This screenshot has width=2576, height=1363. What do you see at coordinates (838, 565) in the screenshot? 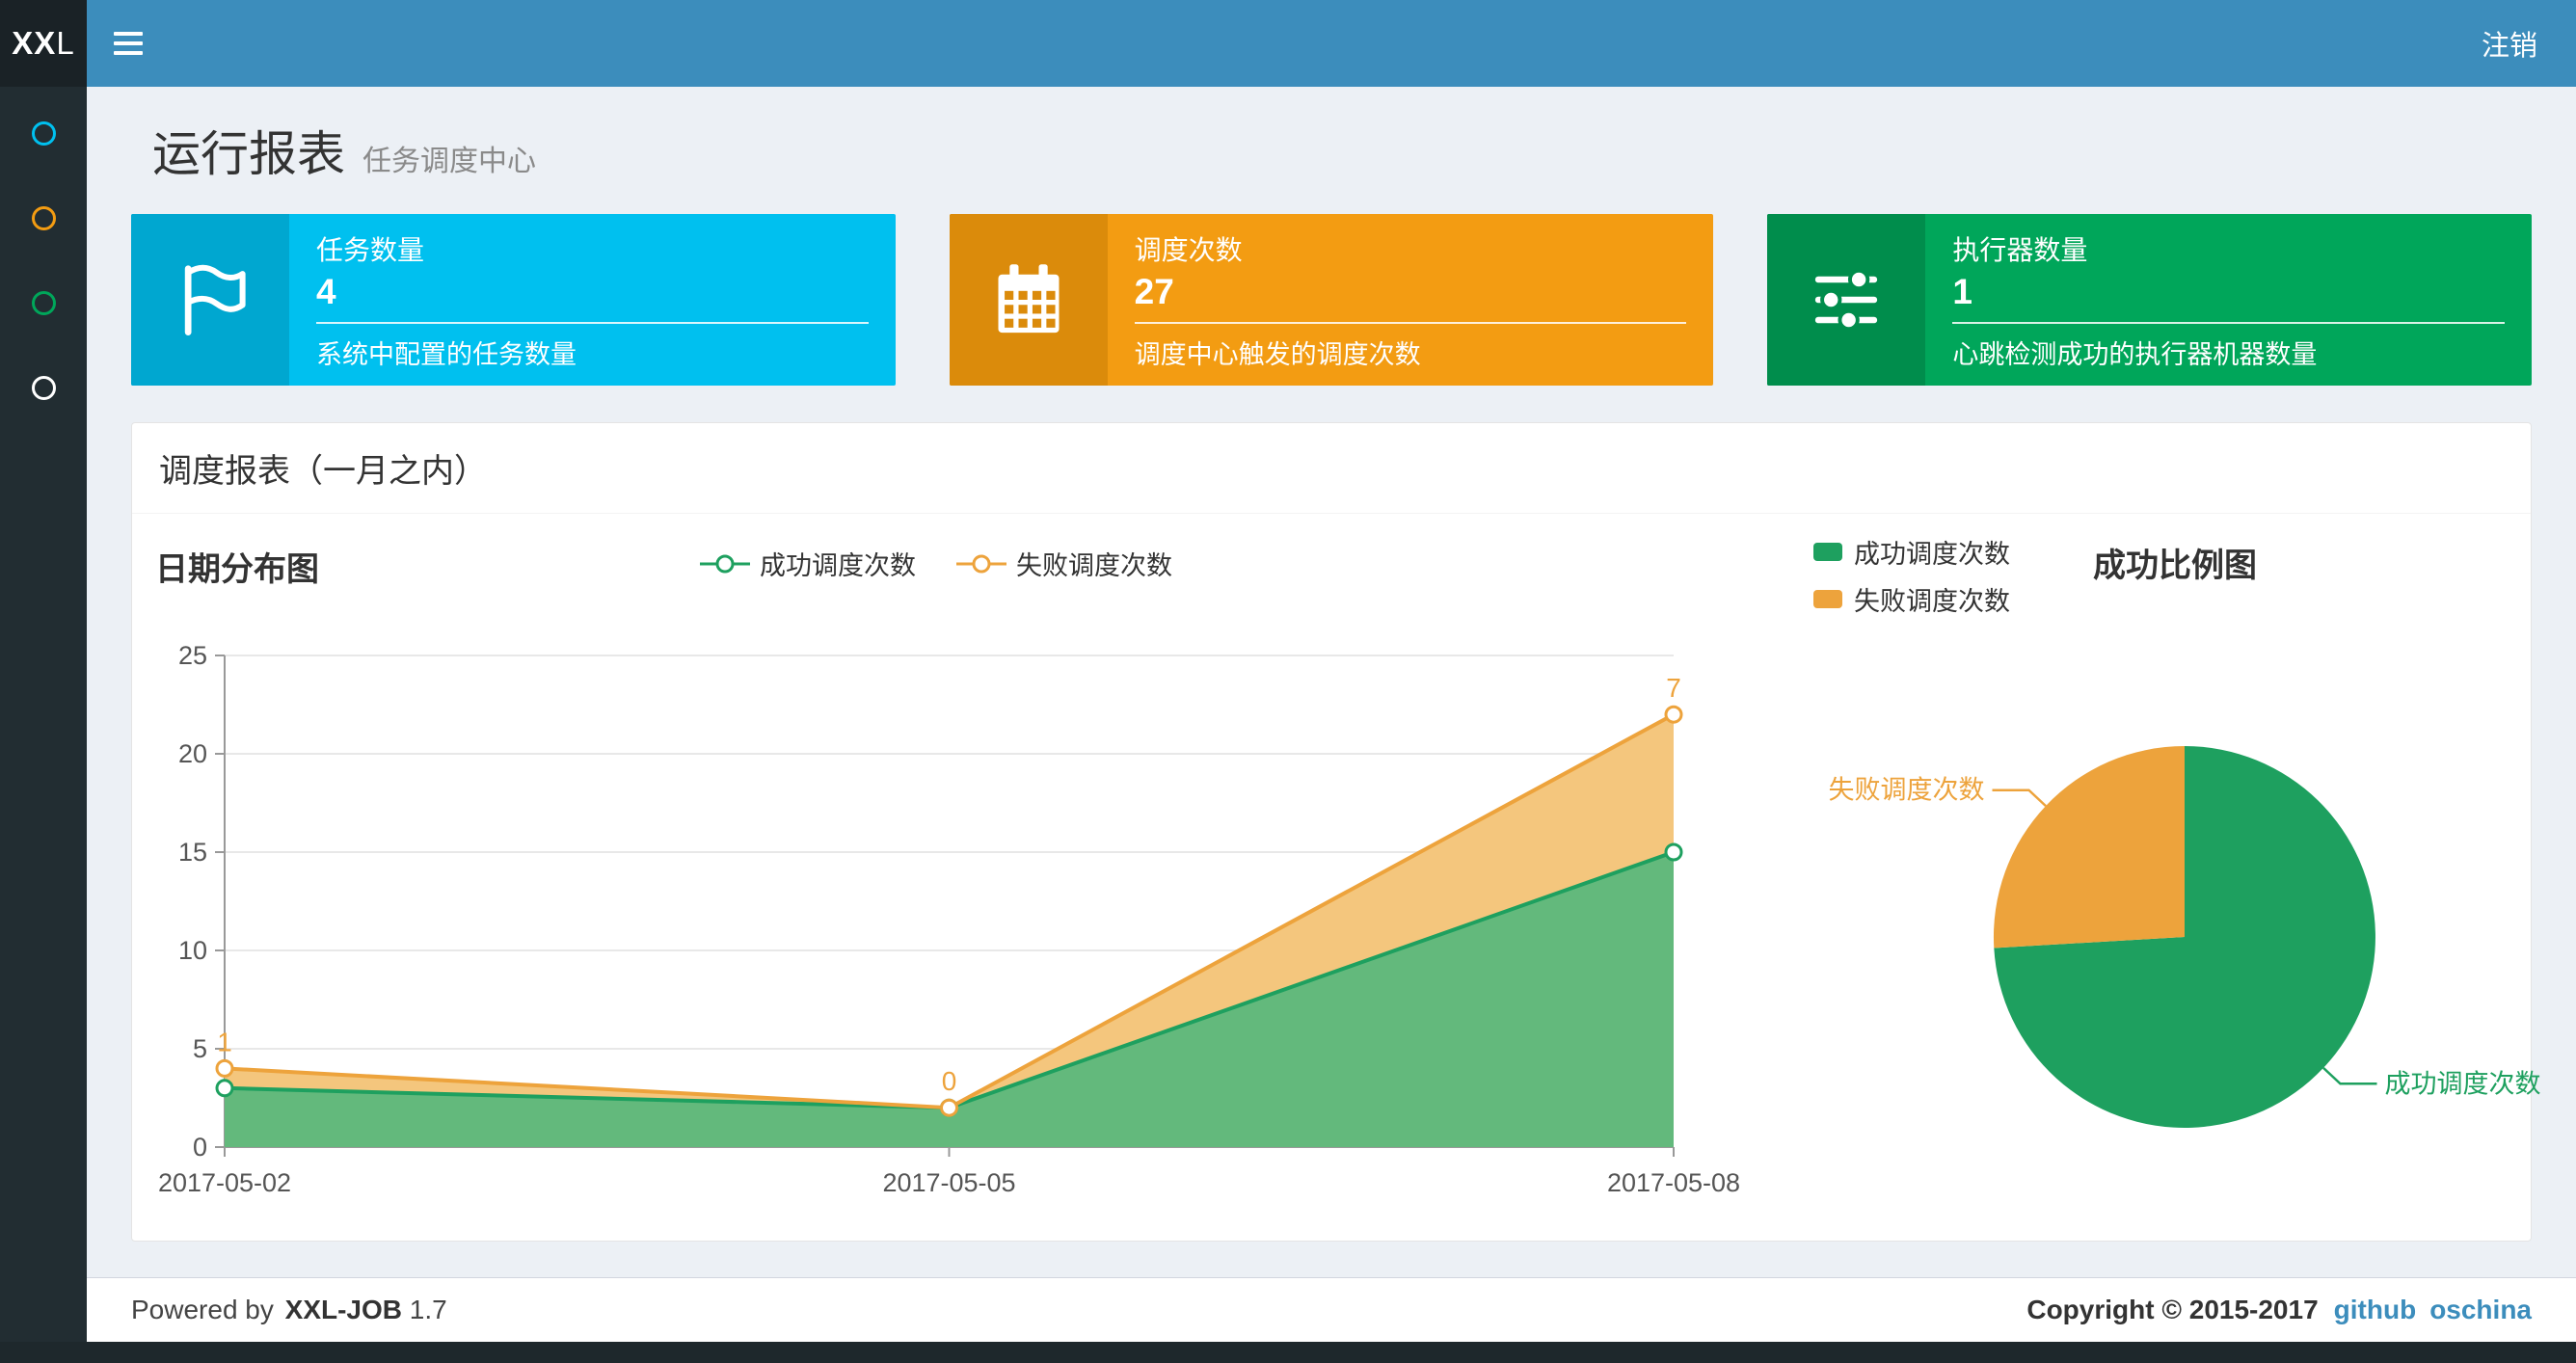
I see `line-legend-label: 成功调度次数` at bounding box center [838, 565].